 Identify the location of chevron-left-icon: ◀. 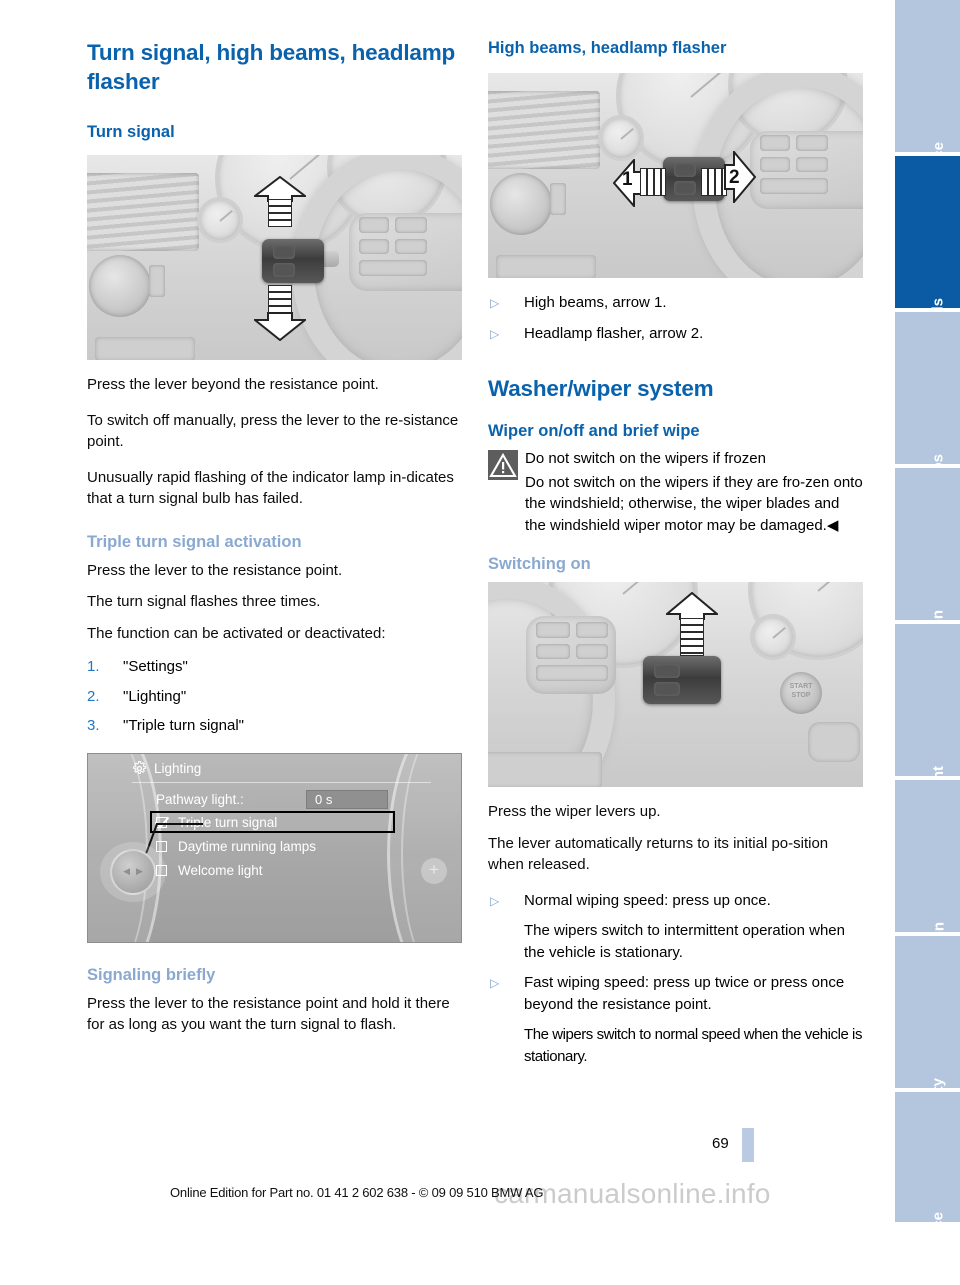
(126, 871).